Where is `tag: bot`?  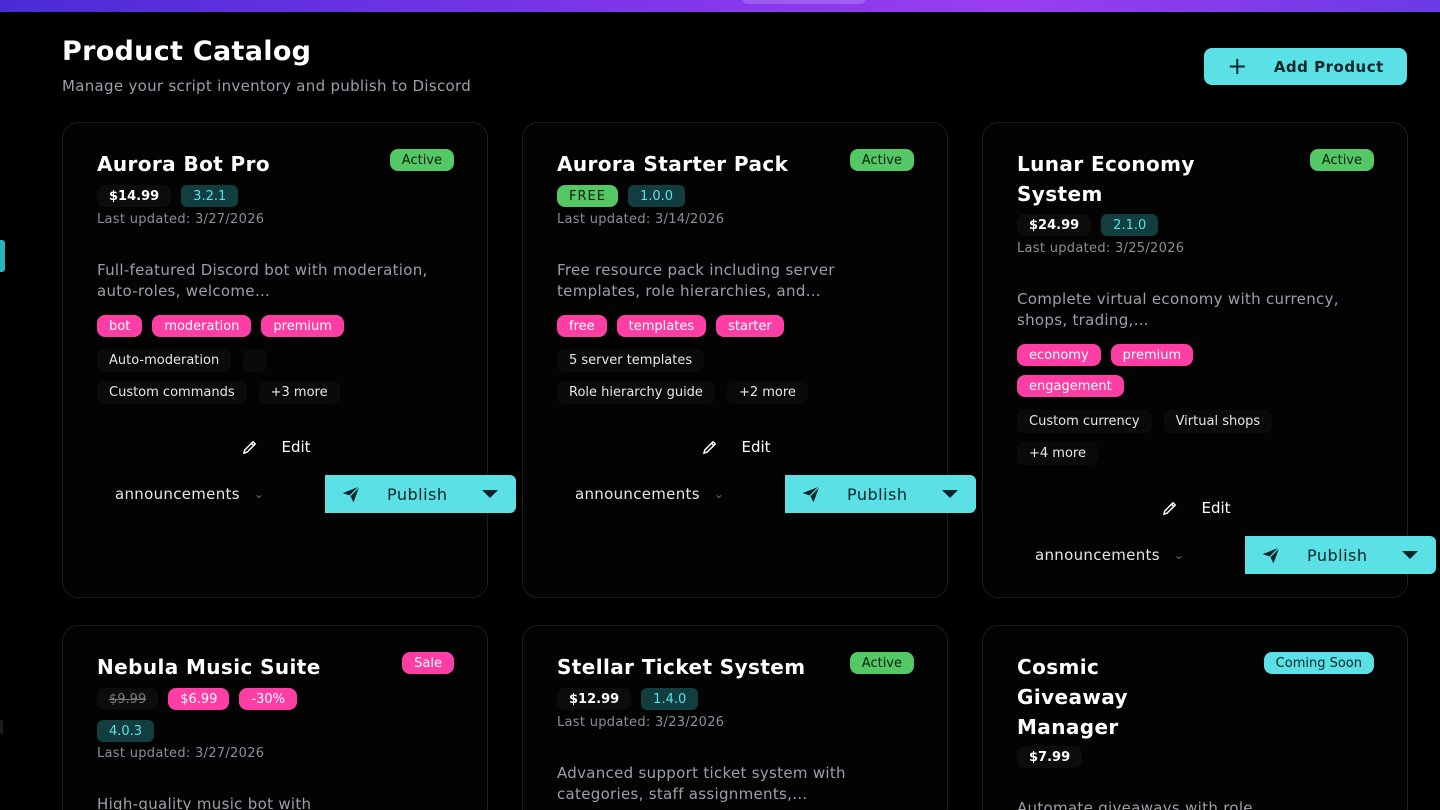 tag: bot is located at coordinates (120, 326).